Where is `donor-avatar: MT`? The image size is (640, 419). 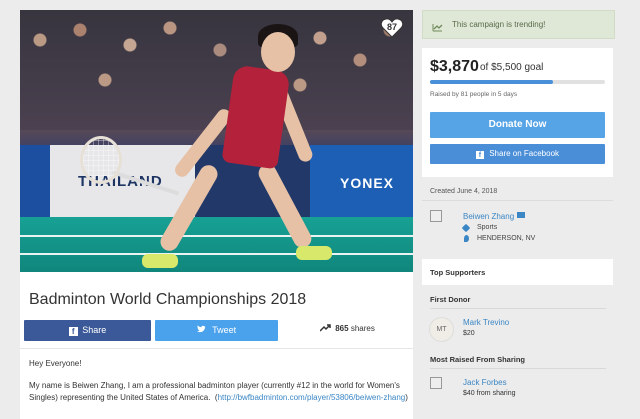
donor-avatar: MT is located at coordinates (441, 329).